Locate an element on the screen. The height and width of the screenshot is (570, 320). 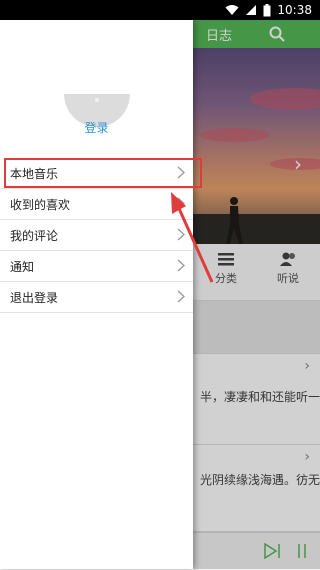
avatar-dot is located at coordinates (97, 100).